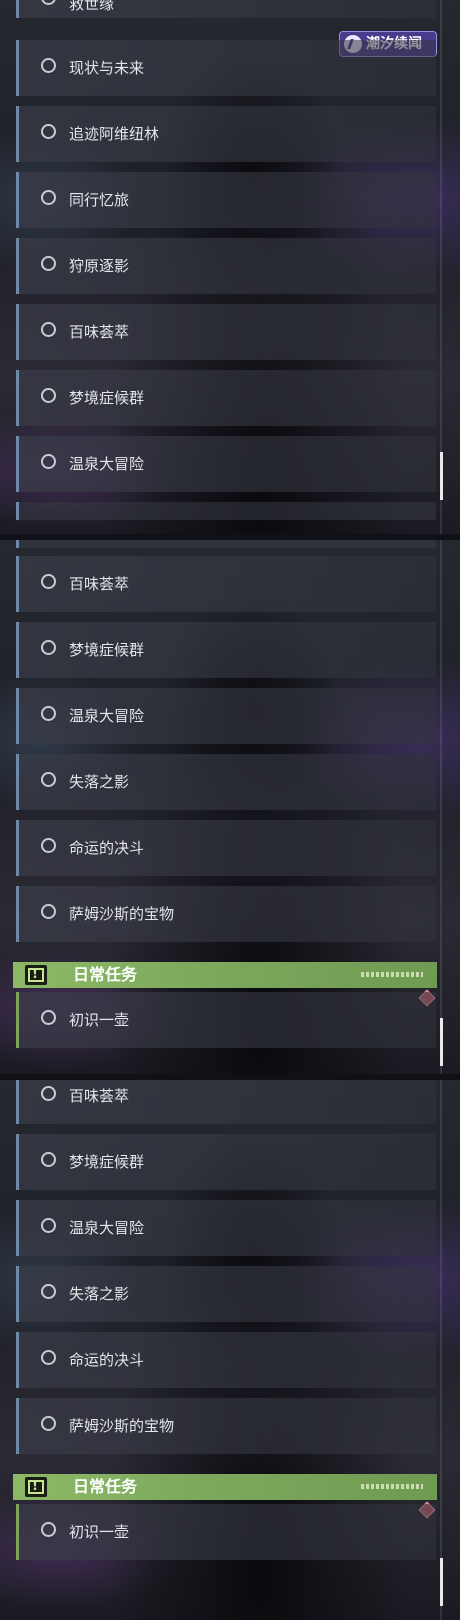 The width and height of the screenshot is (460, 1620). Describe the element at coordinates (226, 200) in the screenshot. I see `quest-item: 同行忆旅` at that location.